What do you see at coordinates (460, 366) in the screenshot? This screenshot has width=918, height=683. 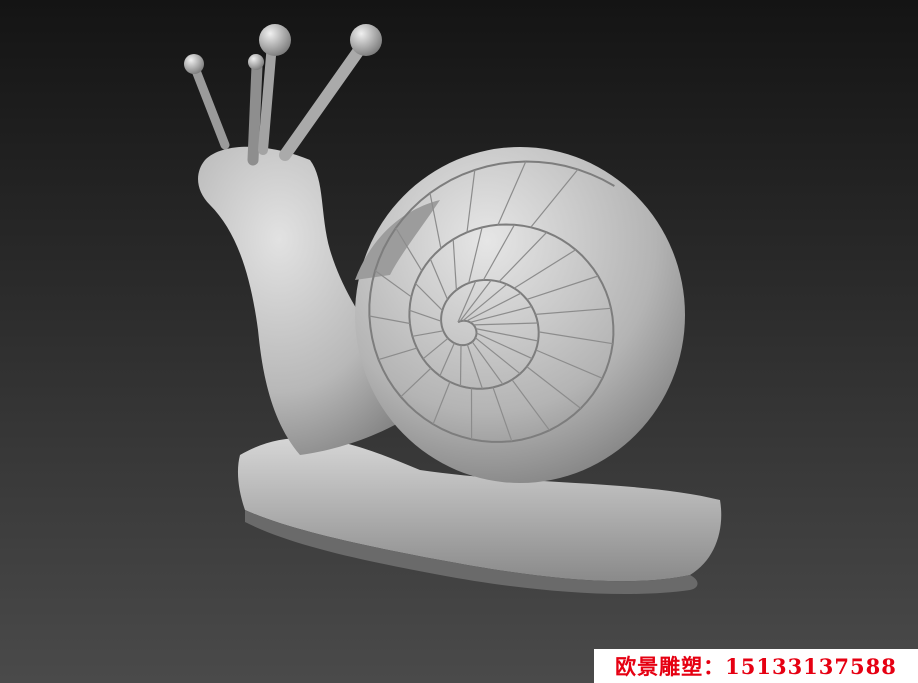 I see `shell-rib` at bounding box center [460, 366].